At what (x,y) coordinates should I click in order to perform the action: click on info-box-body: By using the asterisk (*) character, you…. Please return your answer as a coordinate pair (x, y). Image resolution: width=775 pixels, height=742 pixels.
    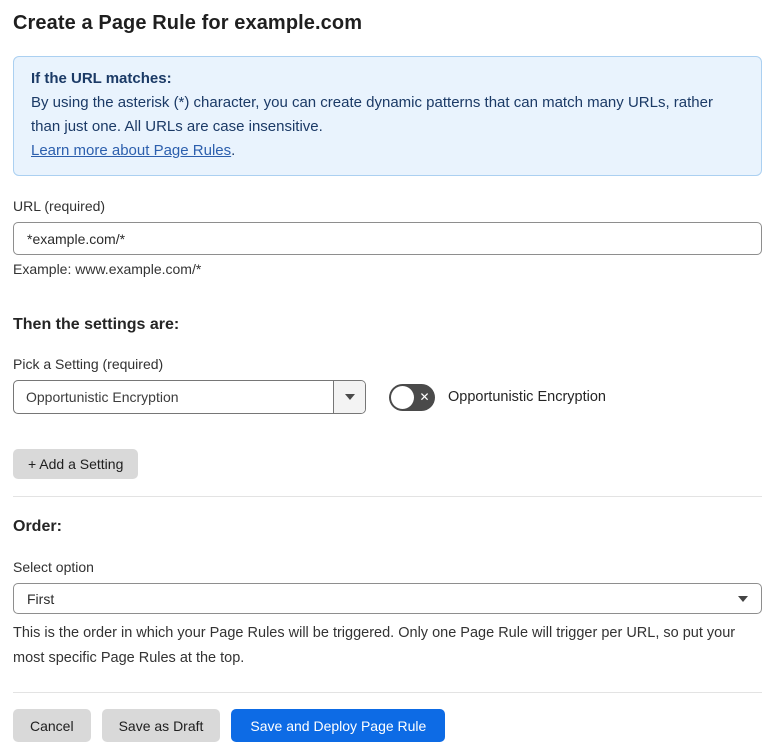
    Looking at the image, I should click on (372, 114).